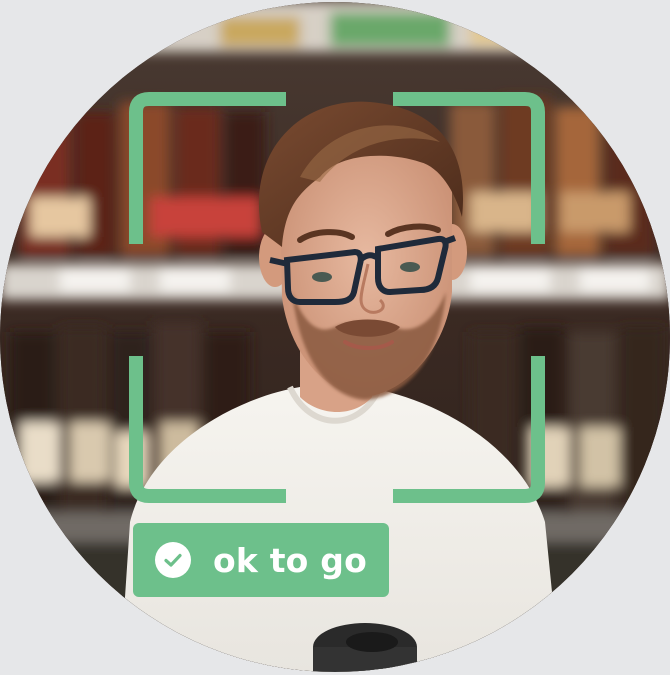  Describe the element at coordinates (173, 560) in the screenshot. I see `check-circle-icon` at that location.